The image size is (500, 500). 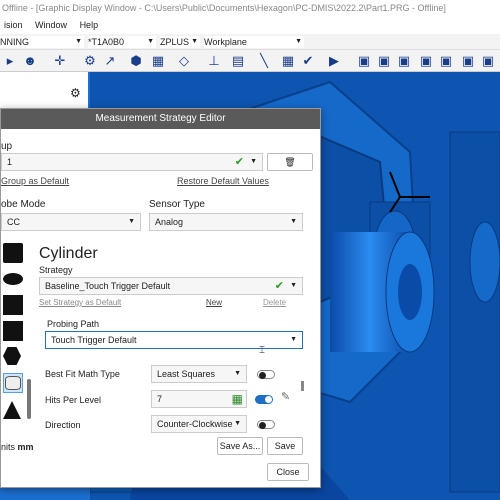 I want to click on grid-icon: ▦, so click(x=158, y=61).